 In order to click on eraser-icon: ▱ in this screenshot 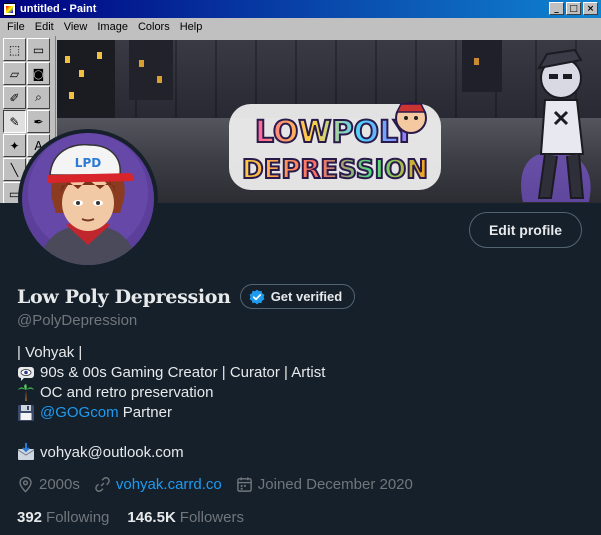, I will do `click(14, 73)`.